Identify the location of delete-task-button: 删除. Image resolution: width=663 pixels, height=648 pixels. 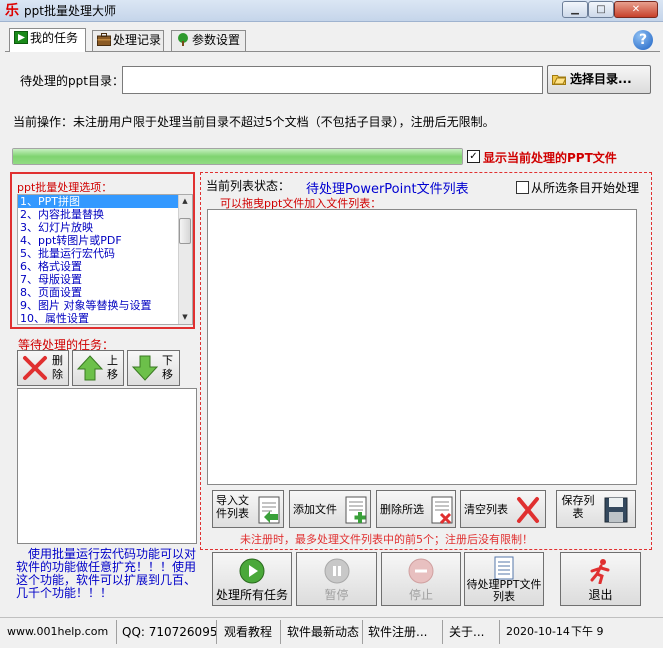
(43, 368).